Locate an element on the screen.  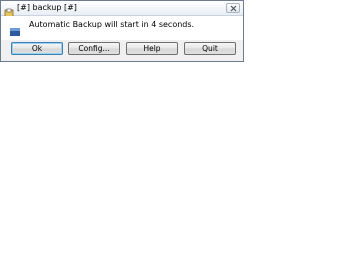
info-flag-icon is located at coordinates (15, 28).